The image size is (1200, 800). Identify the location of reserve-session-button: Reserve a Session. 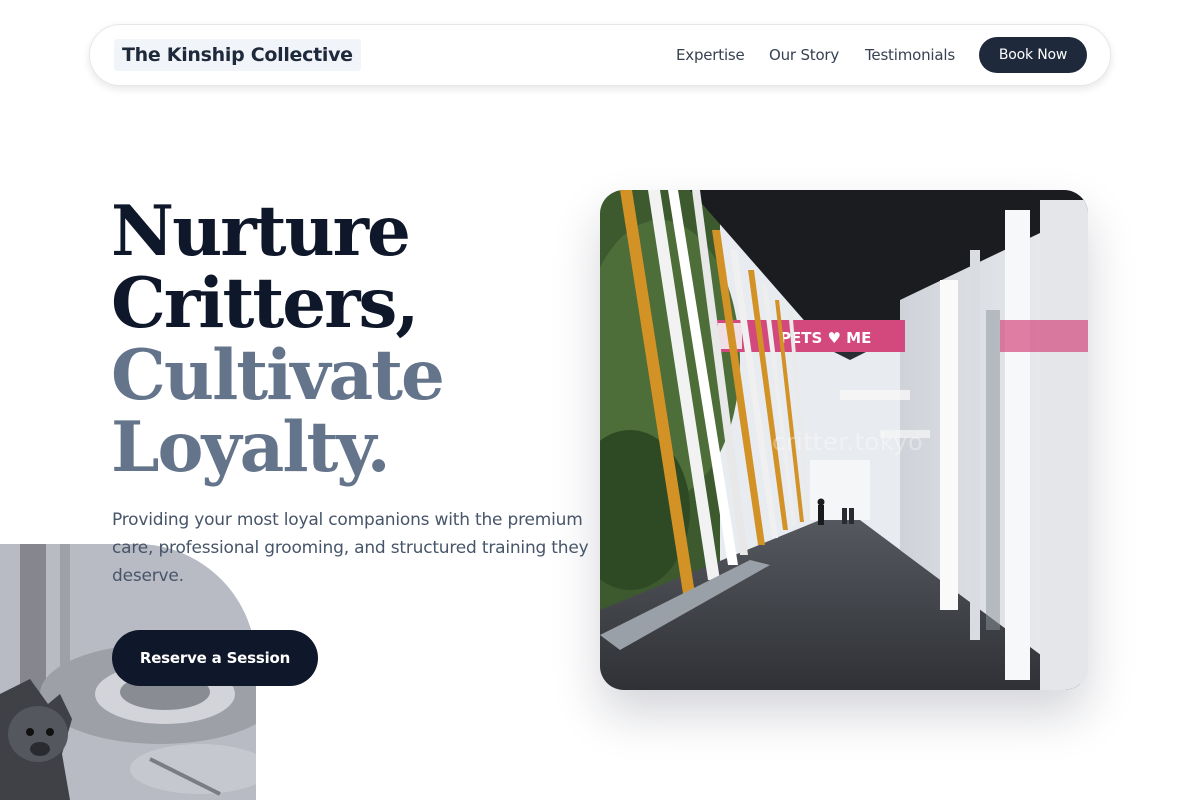
(215, 658).